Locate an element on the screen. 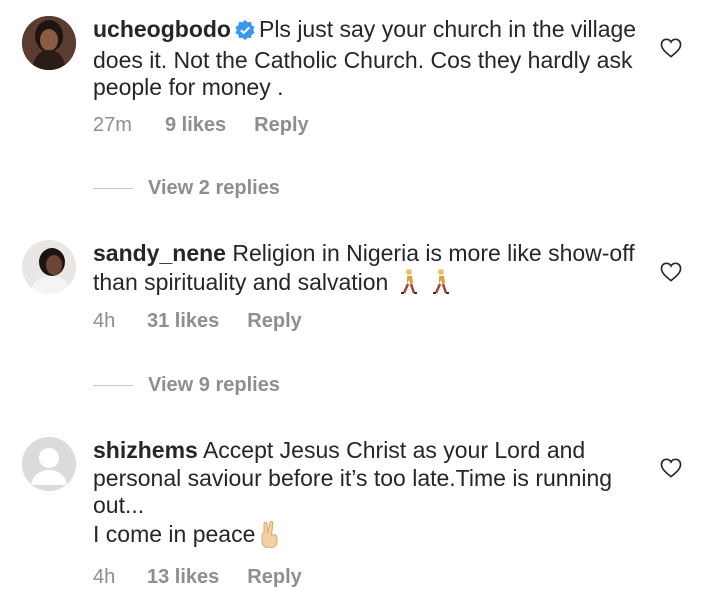 The width and height of the screenshot is (720, 600). comment-time: 27m is located at coordinates (112, 125).